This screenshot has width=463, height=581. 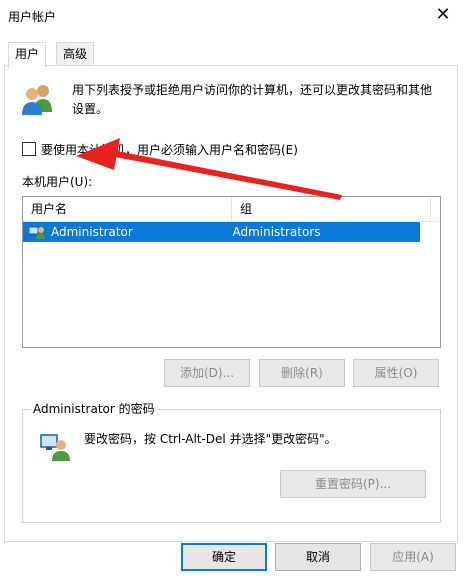 I want to click on cancel-button: 取消, so click(x=318, y=557).